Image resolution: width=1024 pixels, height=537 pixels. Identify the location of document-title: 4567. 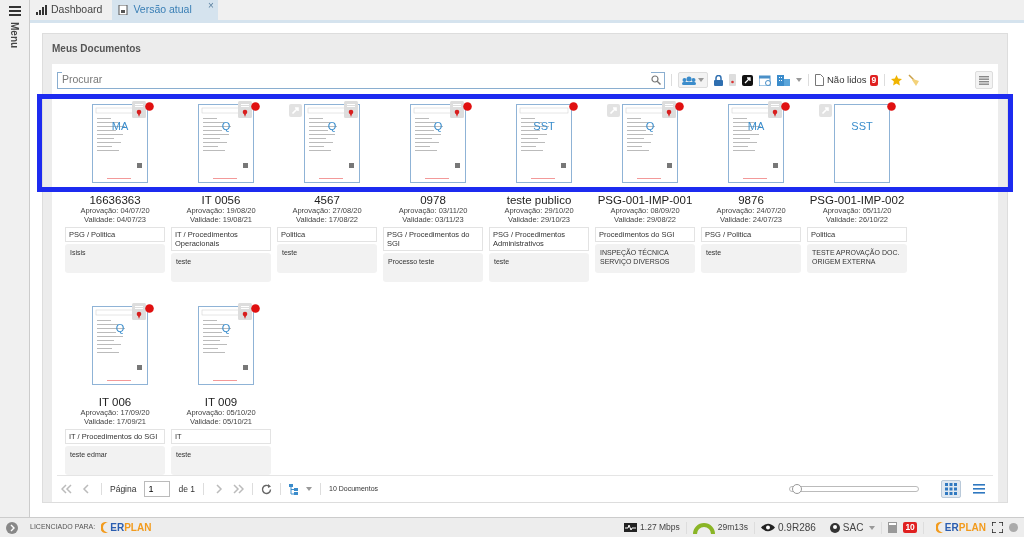
(327, 200).